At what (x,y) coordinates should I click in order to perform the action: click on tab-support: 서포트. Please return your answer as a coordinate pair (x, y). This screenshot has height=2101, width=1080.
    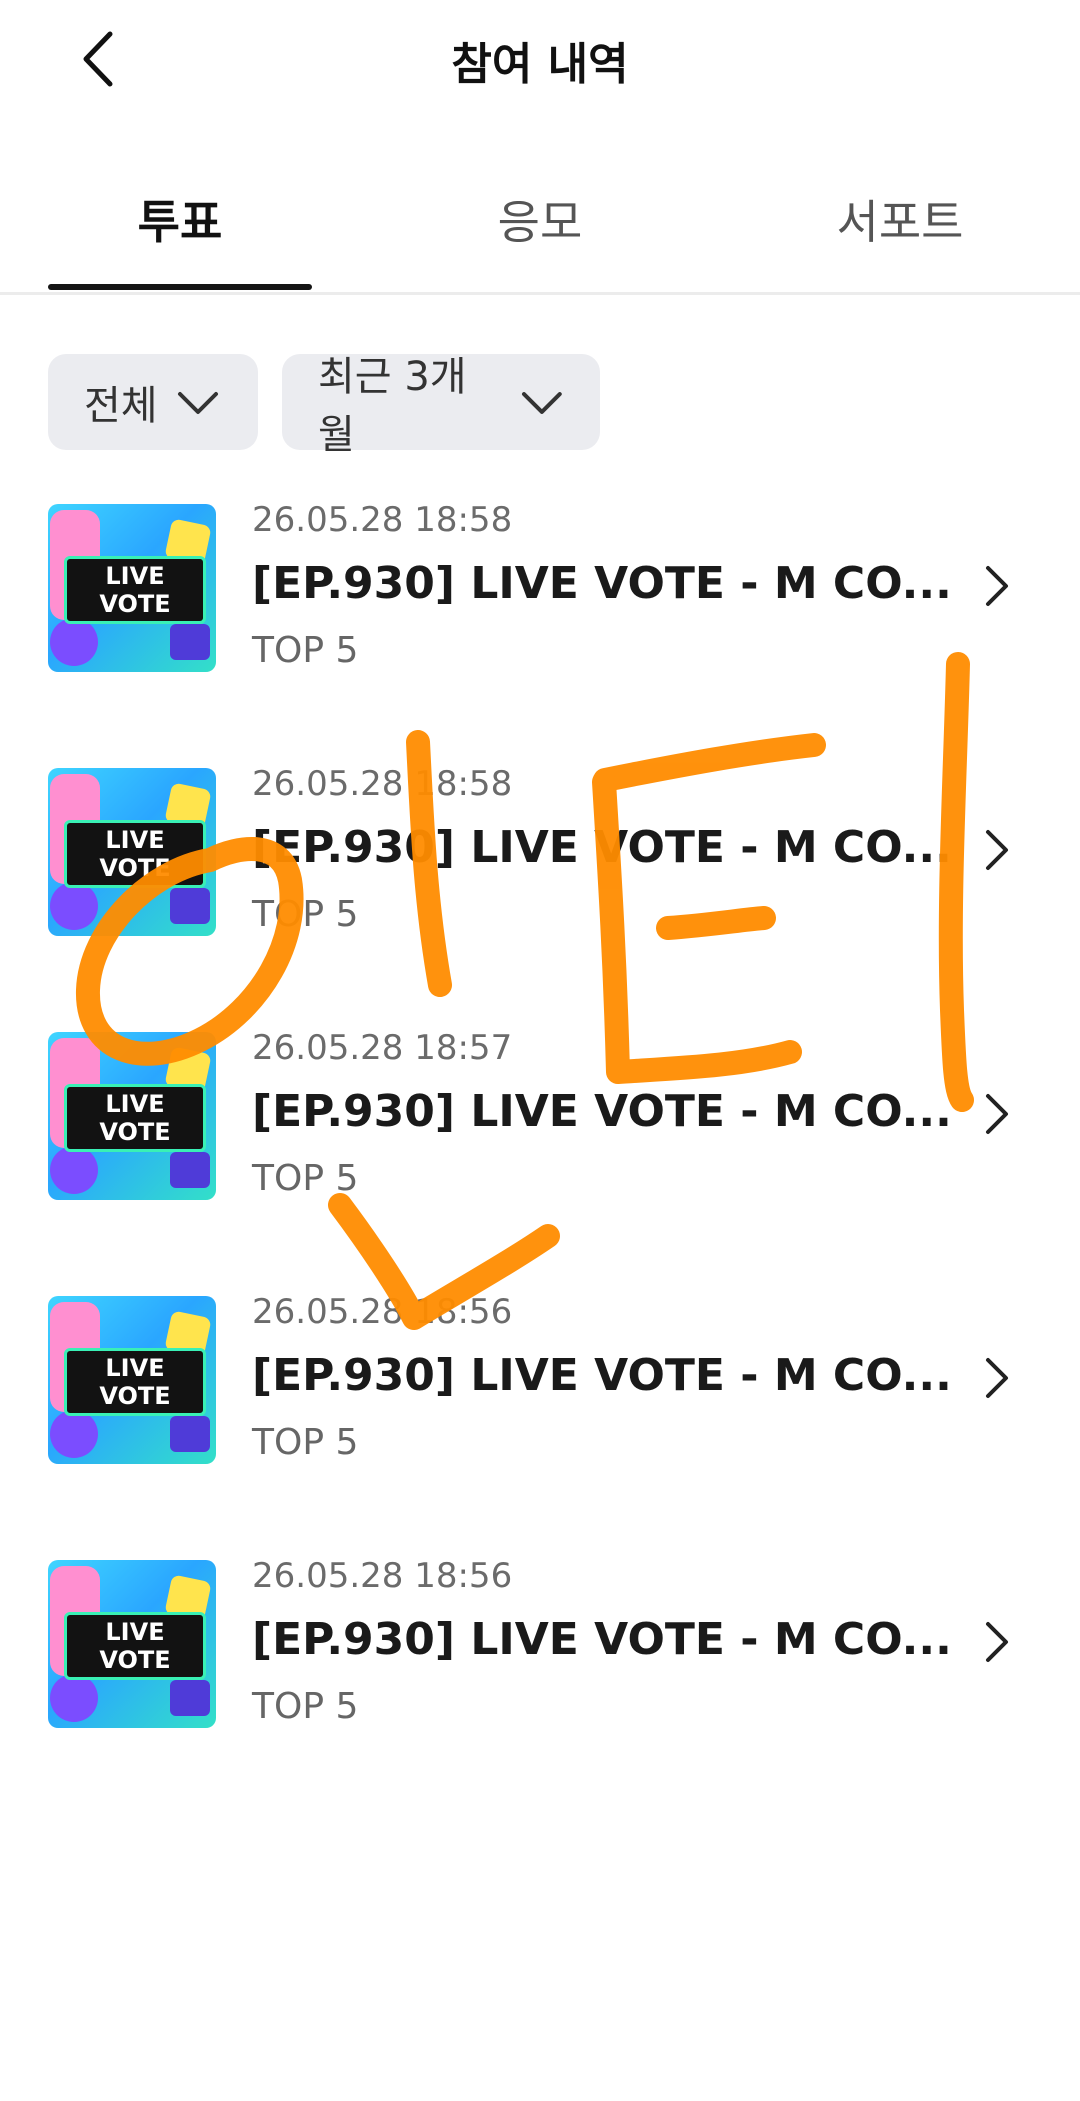
    Looking at the image, I should click on (900, 219).